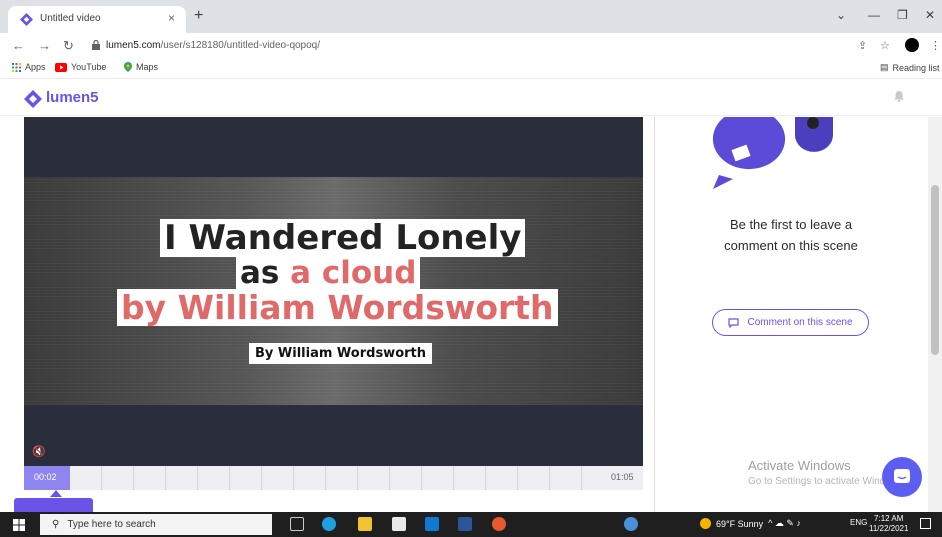  What do you see at coordinates (935, 270) in the screenshot?
I see `scrollbar-thumb` at bounding box center [935, 270].